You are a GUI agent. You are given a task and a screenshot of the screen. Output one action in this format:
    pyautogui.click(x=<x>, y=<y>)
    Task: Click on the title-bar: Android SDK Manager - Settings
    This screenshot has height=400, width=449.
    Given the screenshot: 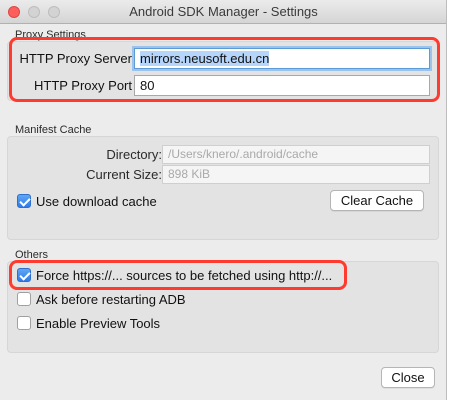 What is the action you would take?
    pyautogui.click(x=223, y=12)
    